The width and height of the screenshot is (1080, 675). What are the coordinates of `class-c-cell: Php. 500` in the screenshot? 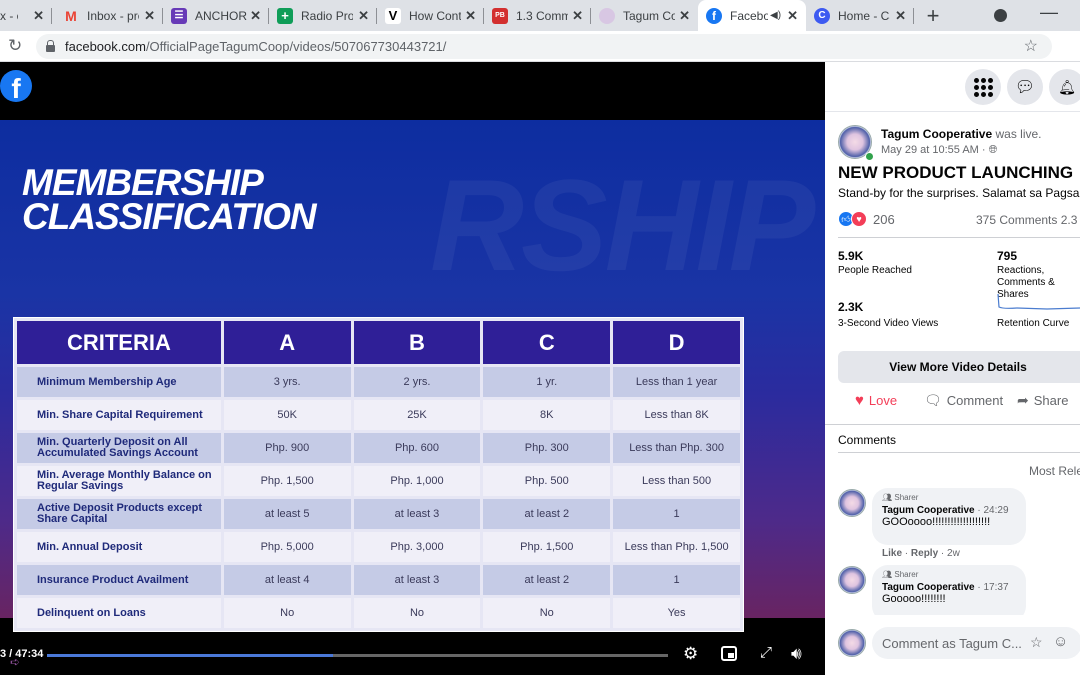 It's located at (547, 481).